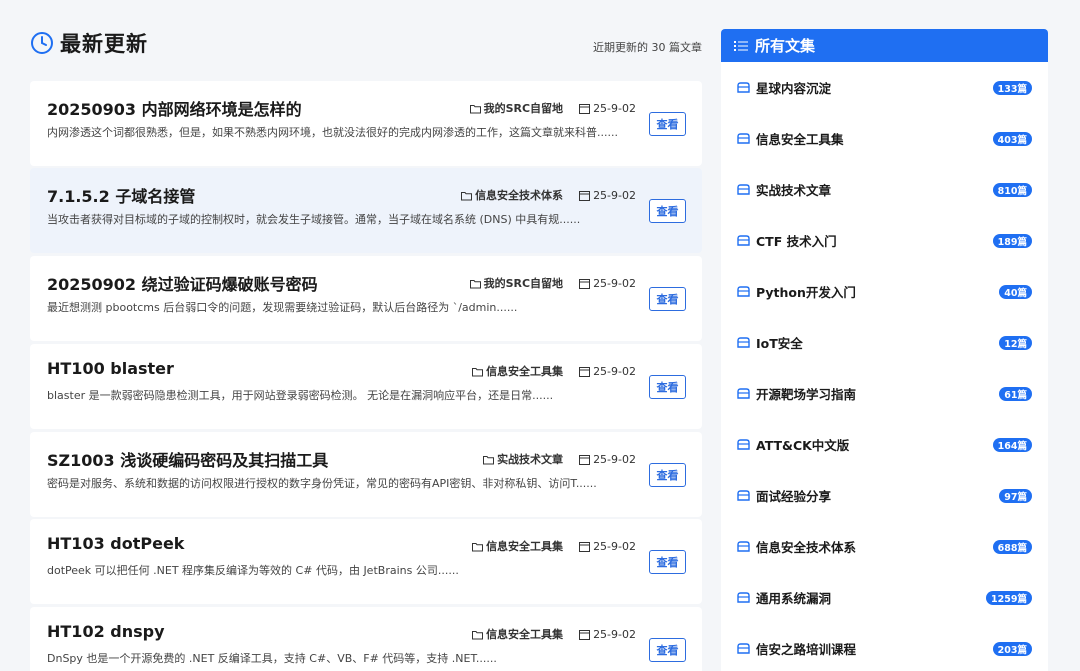 This screenshot has width=1080, height=671. What do you see at coordinates (1015, 496) in the screenshot?
I see `collection-count-badge: 97篇` at bounding box center [1015, 496].